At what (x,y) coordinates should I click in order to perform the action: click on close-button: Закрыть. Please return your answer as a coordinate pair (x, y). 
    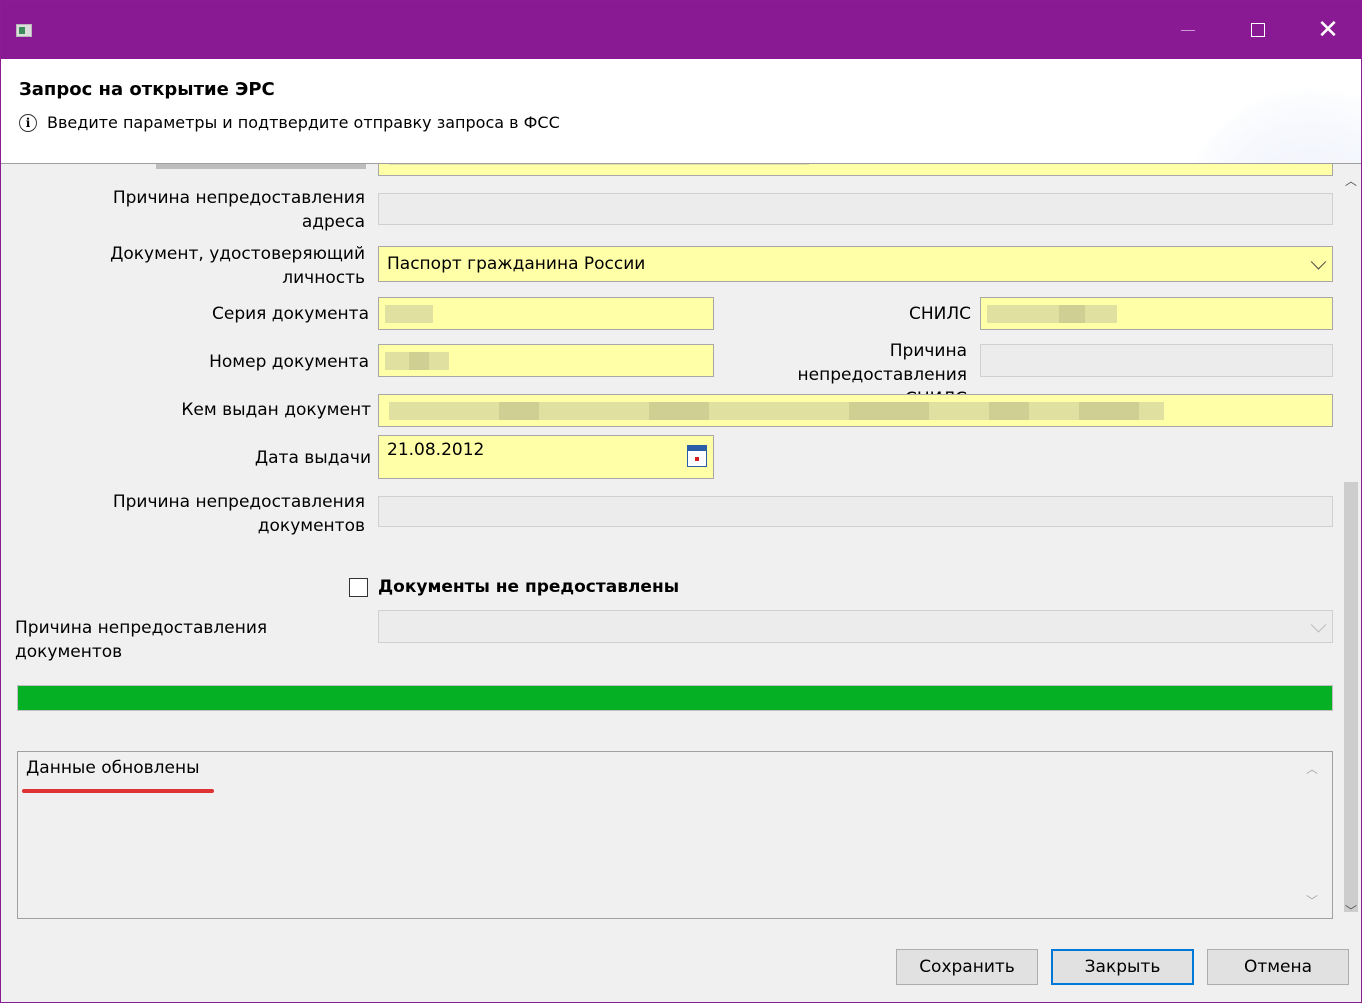
    Looking at the image, I should click on (1122, 967).